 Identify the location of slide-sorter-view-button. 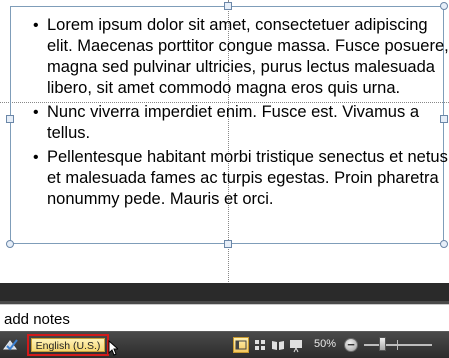
(260, 345).